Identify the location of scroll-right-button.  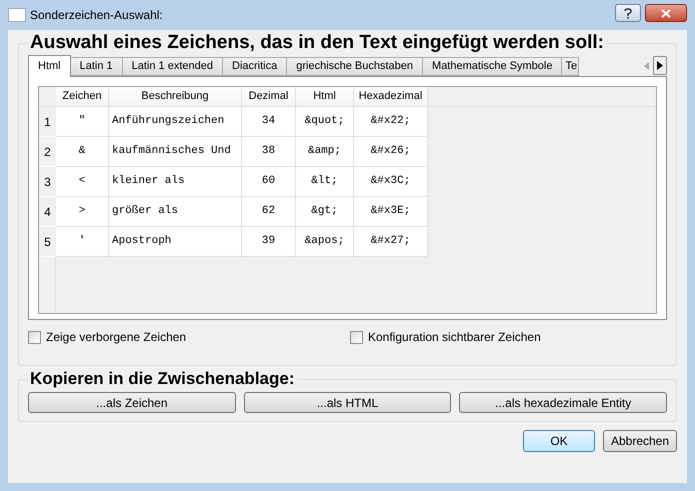
(660, 65).